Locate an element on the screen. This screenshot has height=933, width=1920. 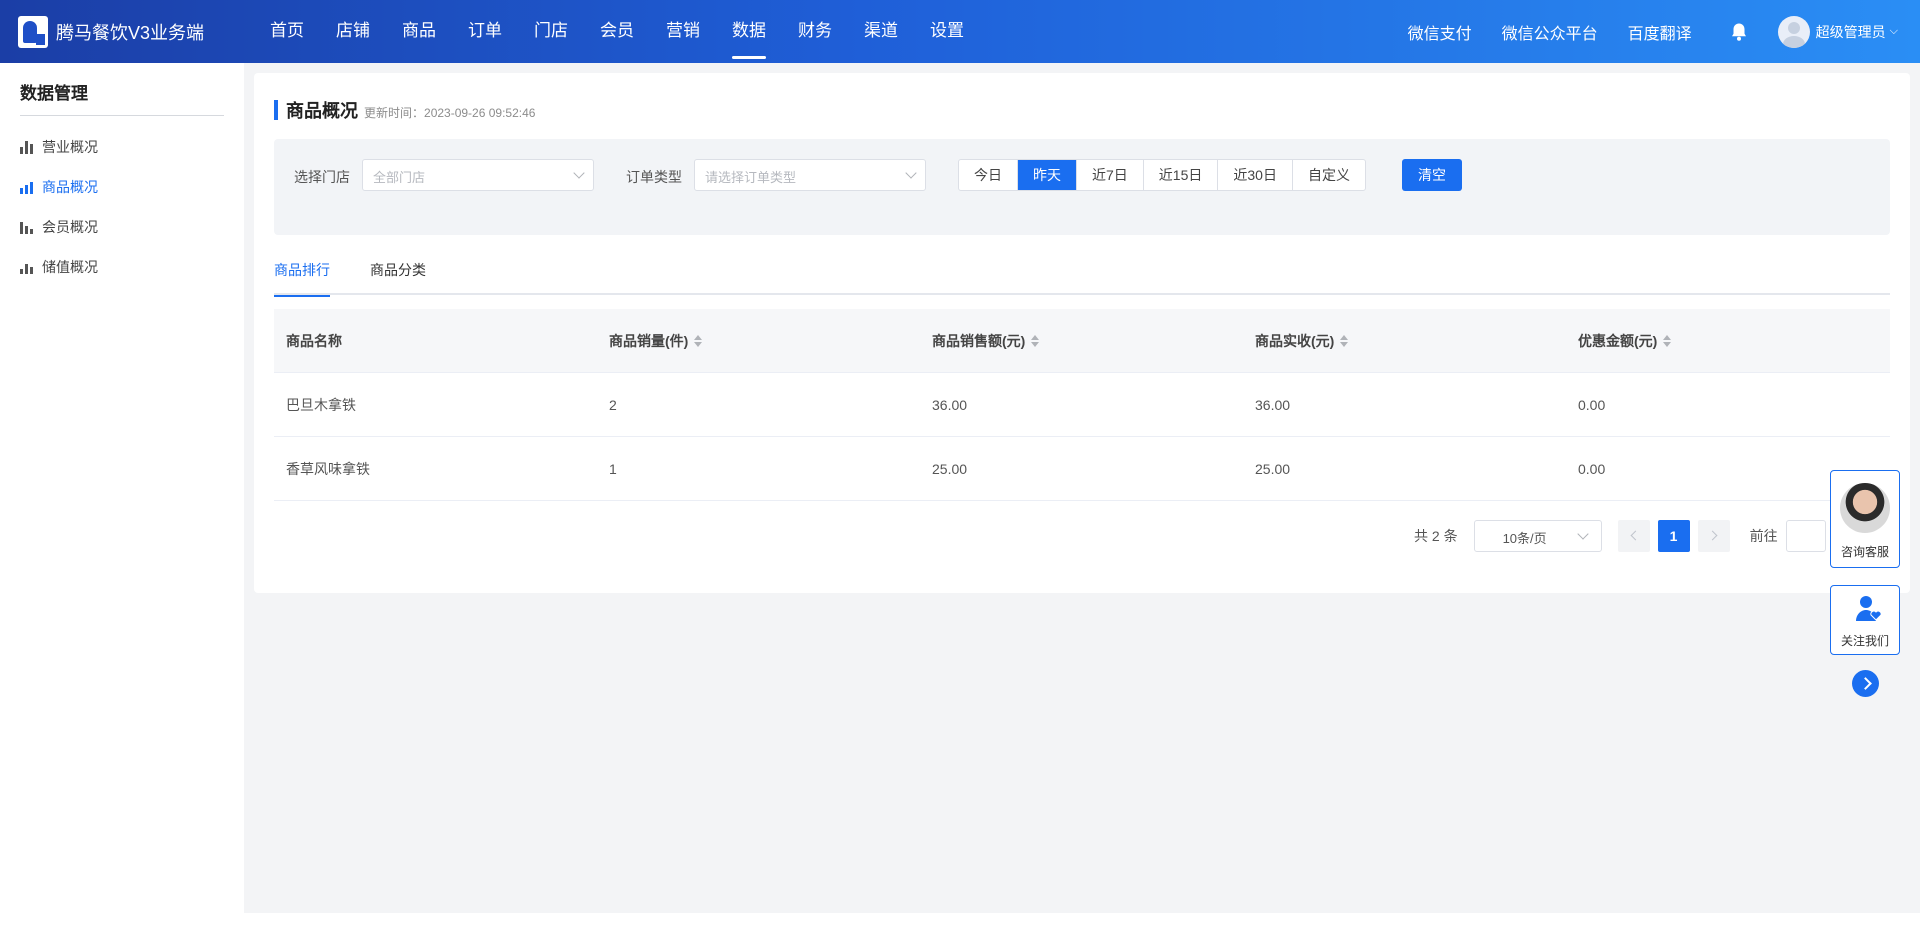
page-heading: 商品概况 更新时间：2023-09-26 09:52:46 is located at coordinates (404, 110).